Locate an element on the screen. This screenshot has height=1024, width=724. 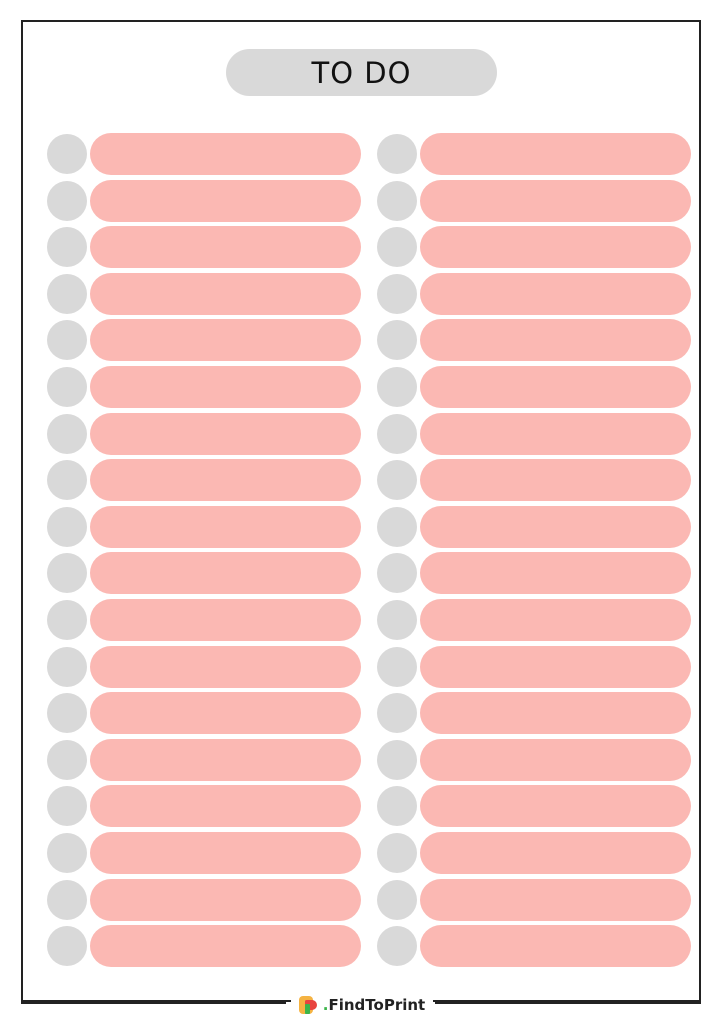
footer: .FindToPrint is located at coordinates (362, 1005).